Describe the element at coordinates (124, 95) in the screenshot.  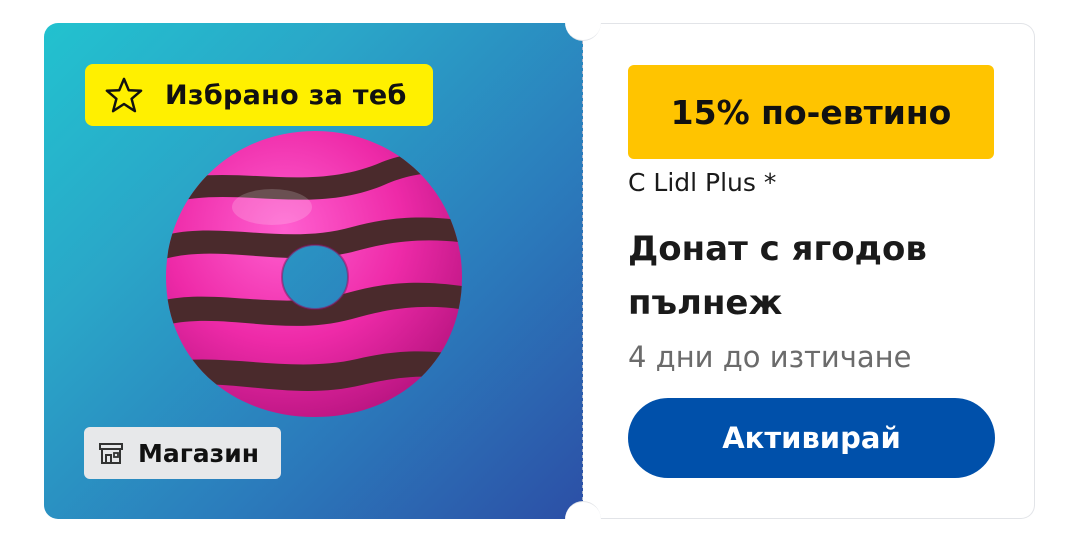
I see `star-icon` at that location.